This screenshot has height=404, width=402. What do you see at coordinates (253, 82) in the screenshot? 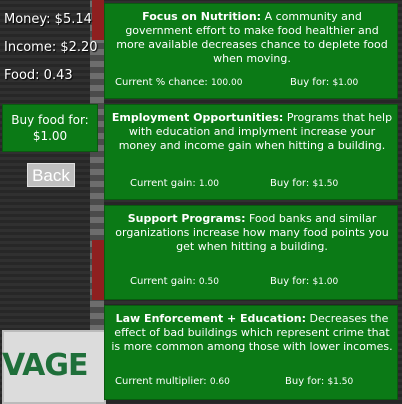
I see `card-stats-row: Current % chance: 100.00 Buy for: $1.00` at bounding box center [253, 82].